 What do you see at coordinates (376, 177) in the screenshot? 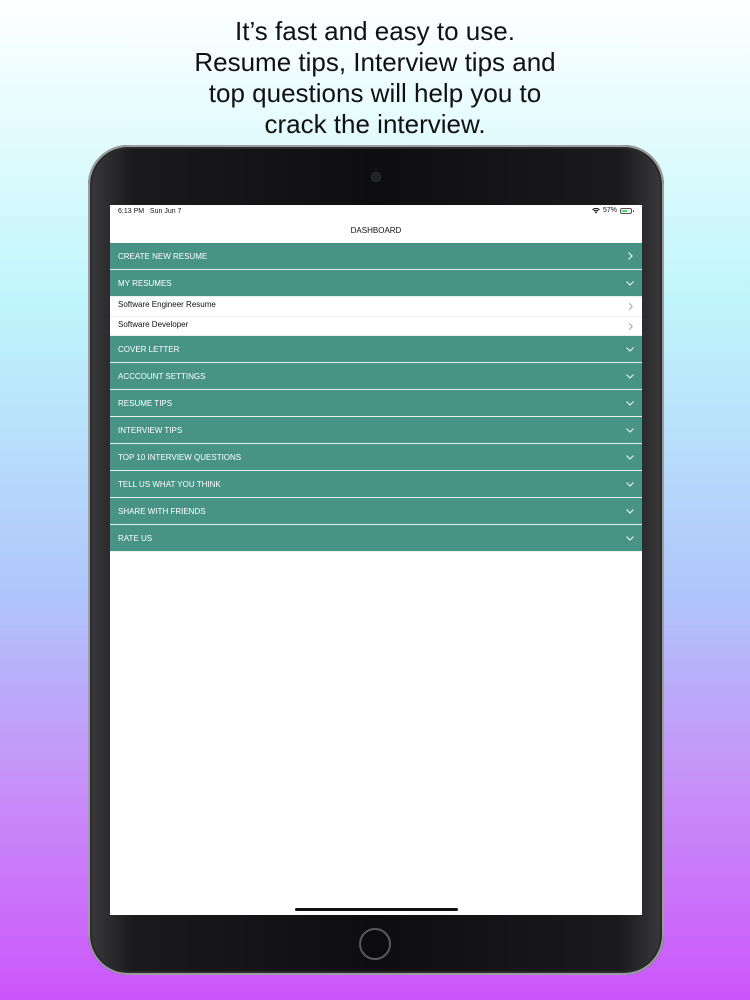
I see `camera-icon` at bounding box center [376, 177].